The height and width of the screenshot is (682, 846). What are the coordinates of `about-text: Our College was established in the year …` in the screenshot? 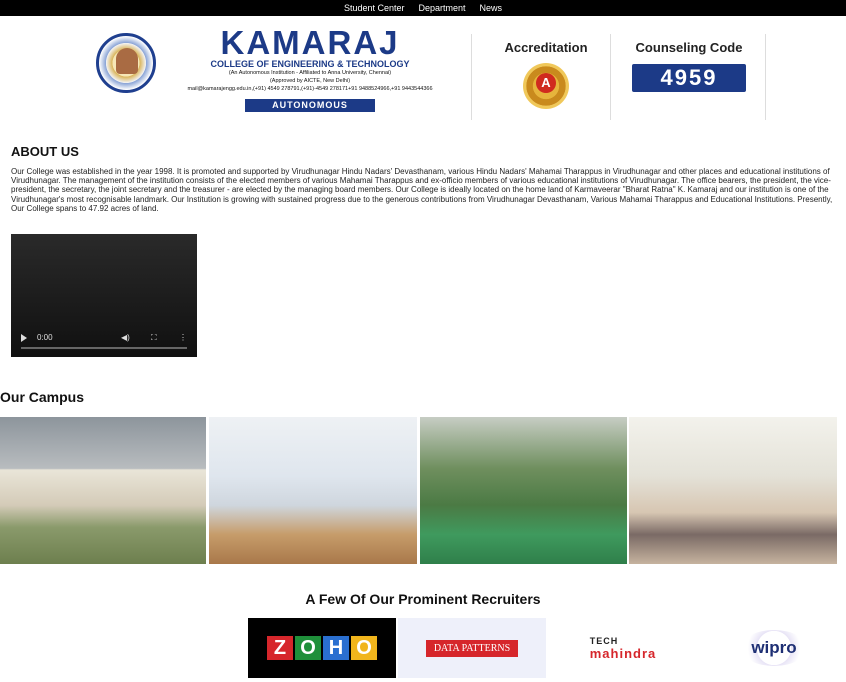 It's located at (422, 190).